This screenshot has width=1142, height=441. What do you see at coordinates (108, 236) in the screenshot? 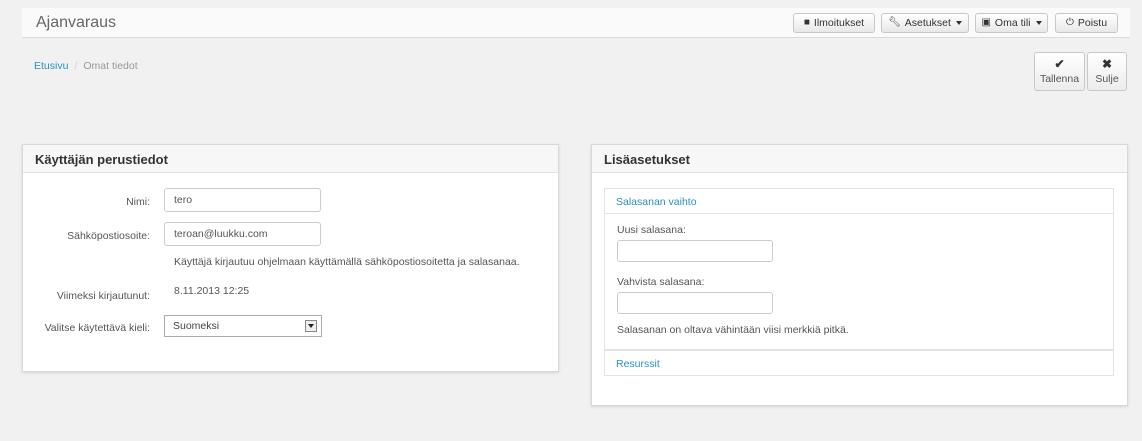
I see `email-label: Sähköpostiosoite:` at bounding box center [108, 236].